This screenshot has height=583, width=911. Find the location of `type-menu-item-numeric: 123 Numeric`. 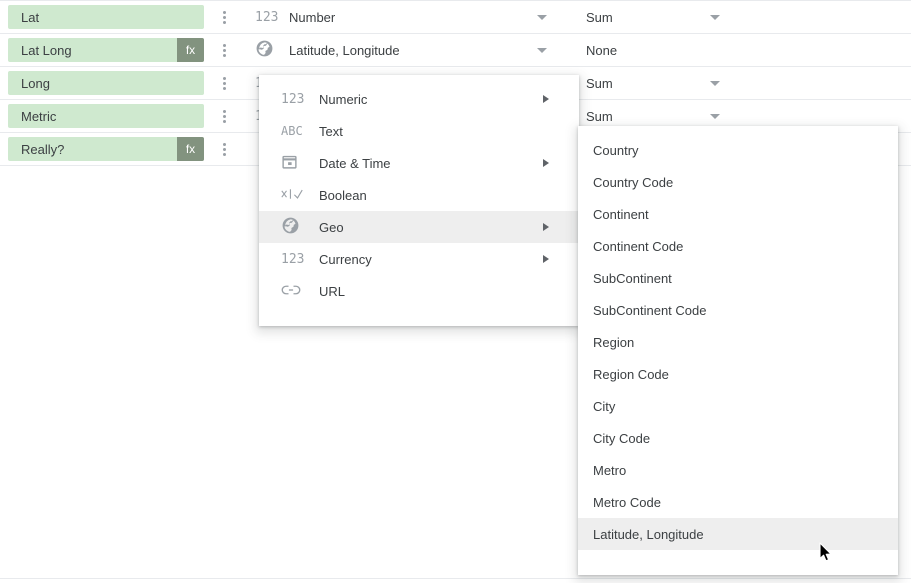

type-menu-item-numeric: 123 Numeric is located at coordinates (419, 99).